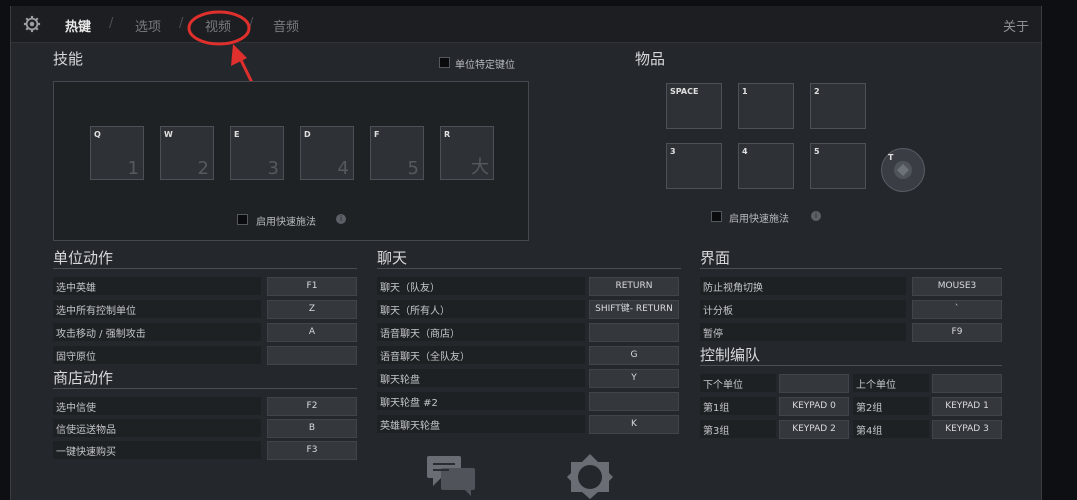 The image size is (1077, 500). What do you see at coordinates (312, 309) in the screenshot?
I see `hotkey-button: Z` at bounding box center [312, 309].